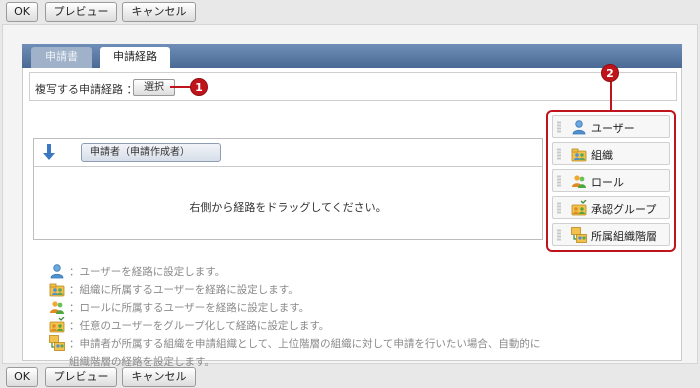 This screenshot has width=700, height=388. I want to click on legend-text: ：ユーザーを経路に設定します。, so click(147, 272).